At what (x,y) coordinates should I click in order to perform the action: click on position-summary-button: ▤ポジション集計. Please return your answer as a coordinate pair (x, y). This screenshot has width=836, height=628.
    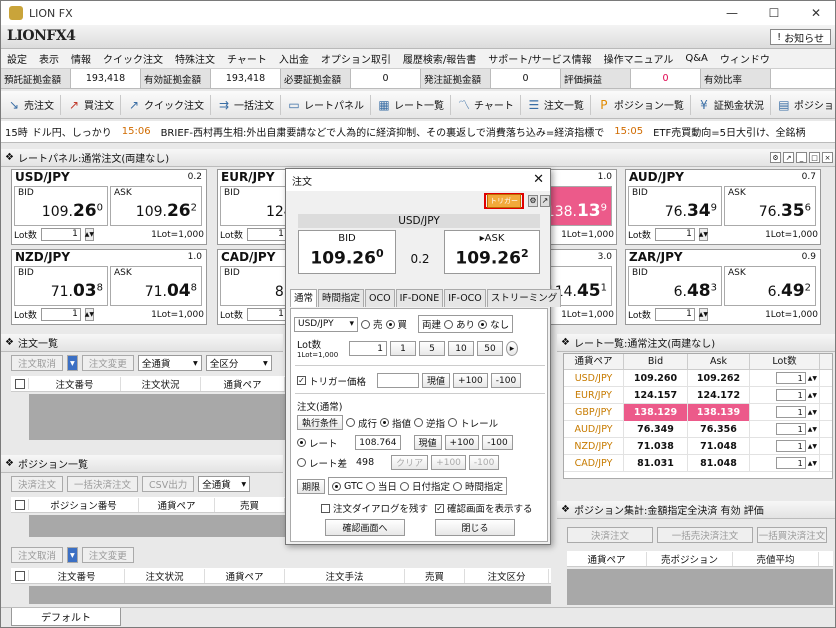
    Looking at the image, I should click on (803, 105).